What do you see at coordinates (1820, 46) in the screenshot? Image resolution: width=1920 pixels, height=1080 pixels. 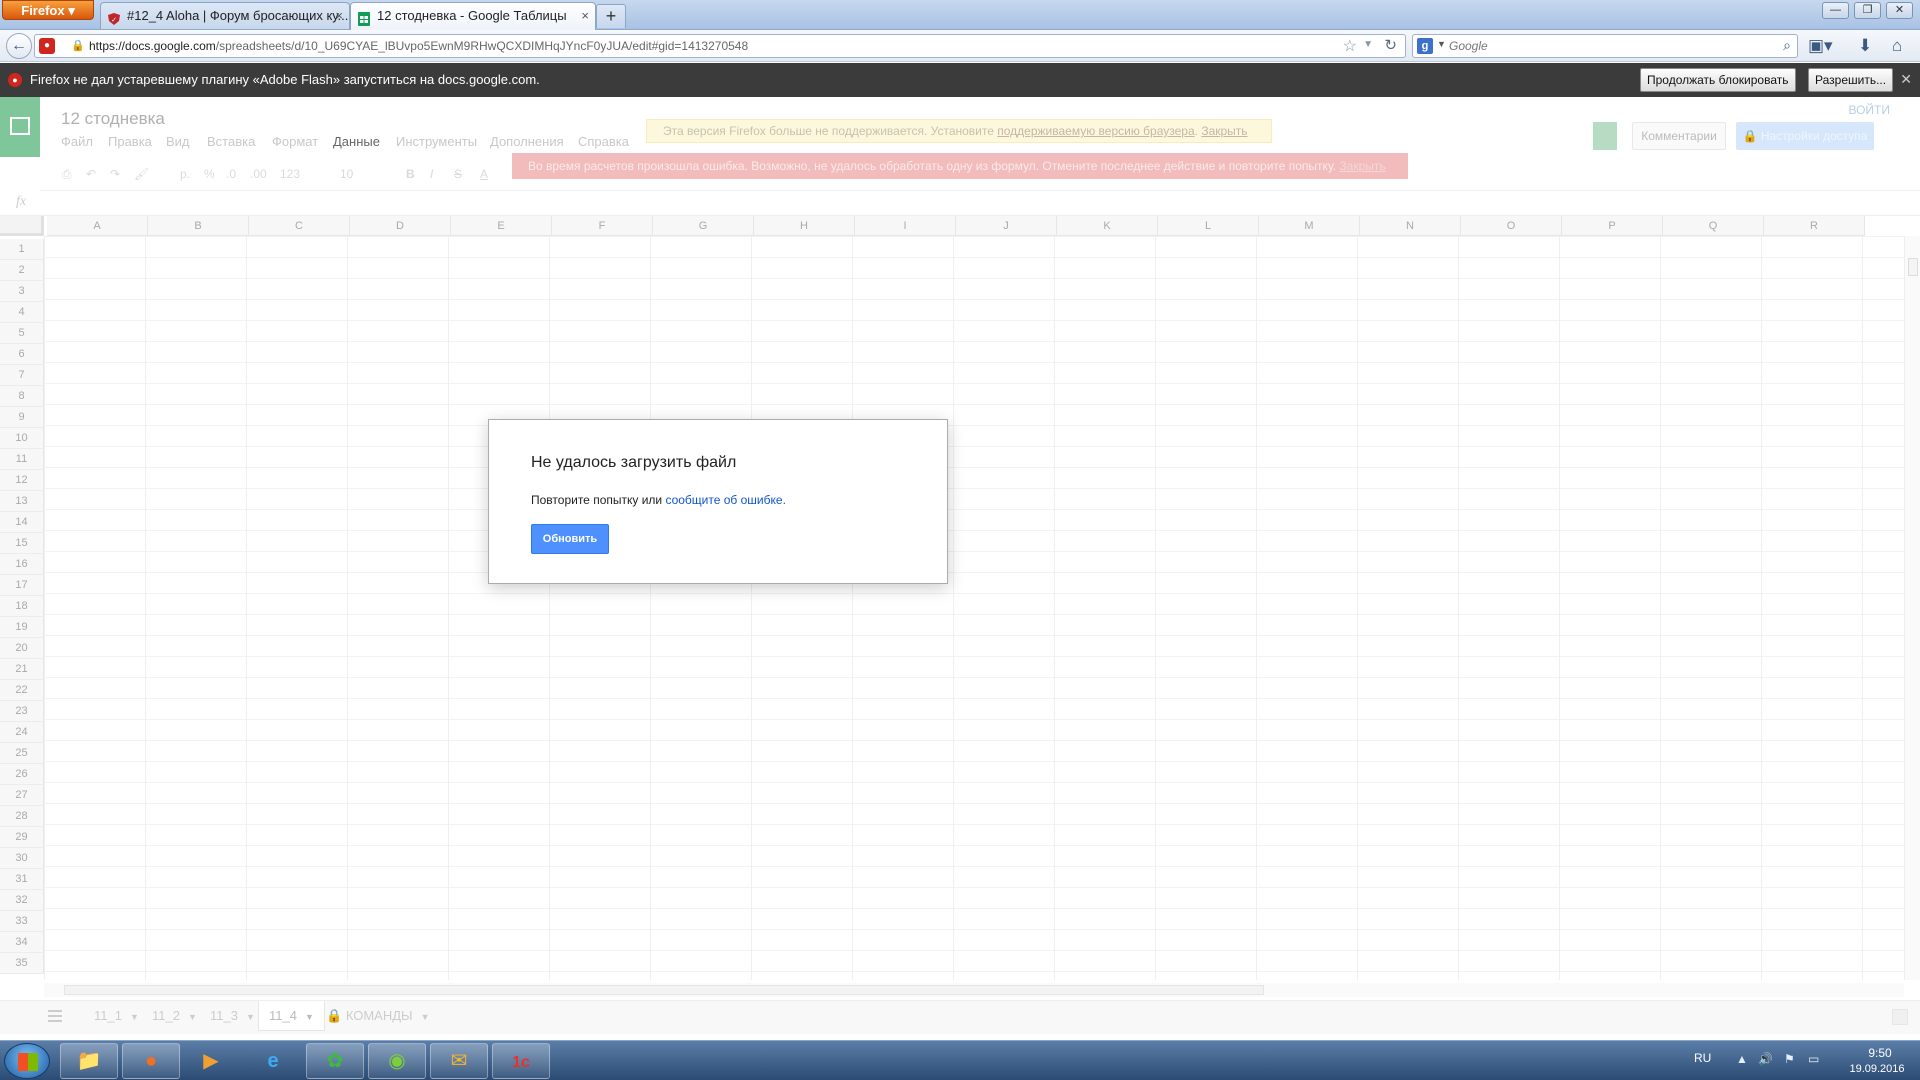 I see `screenshot-icon: ▣▾` at bounding box center [1820, 46].